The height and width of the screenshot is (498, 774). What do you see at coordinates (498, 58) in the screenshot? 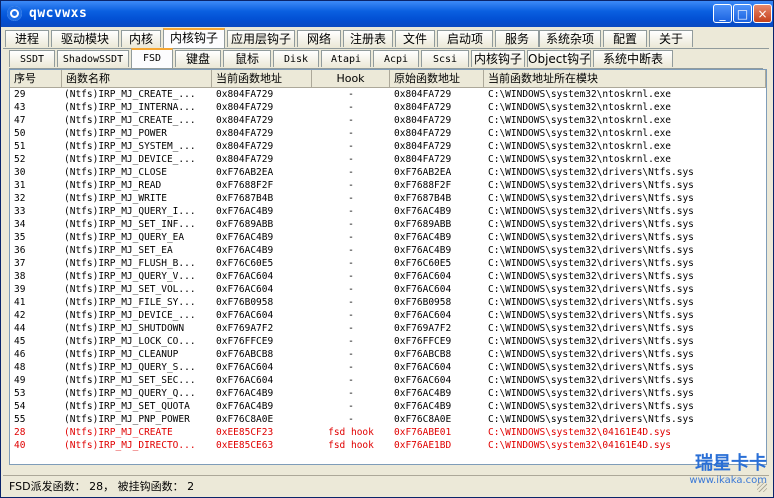
I see `sub-tab-9: 内核钩子` at bounding box center [498, 58].